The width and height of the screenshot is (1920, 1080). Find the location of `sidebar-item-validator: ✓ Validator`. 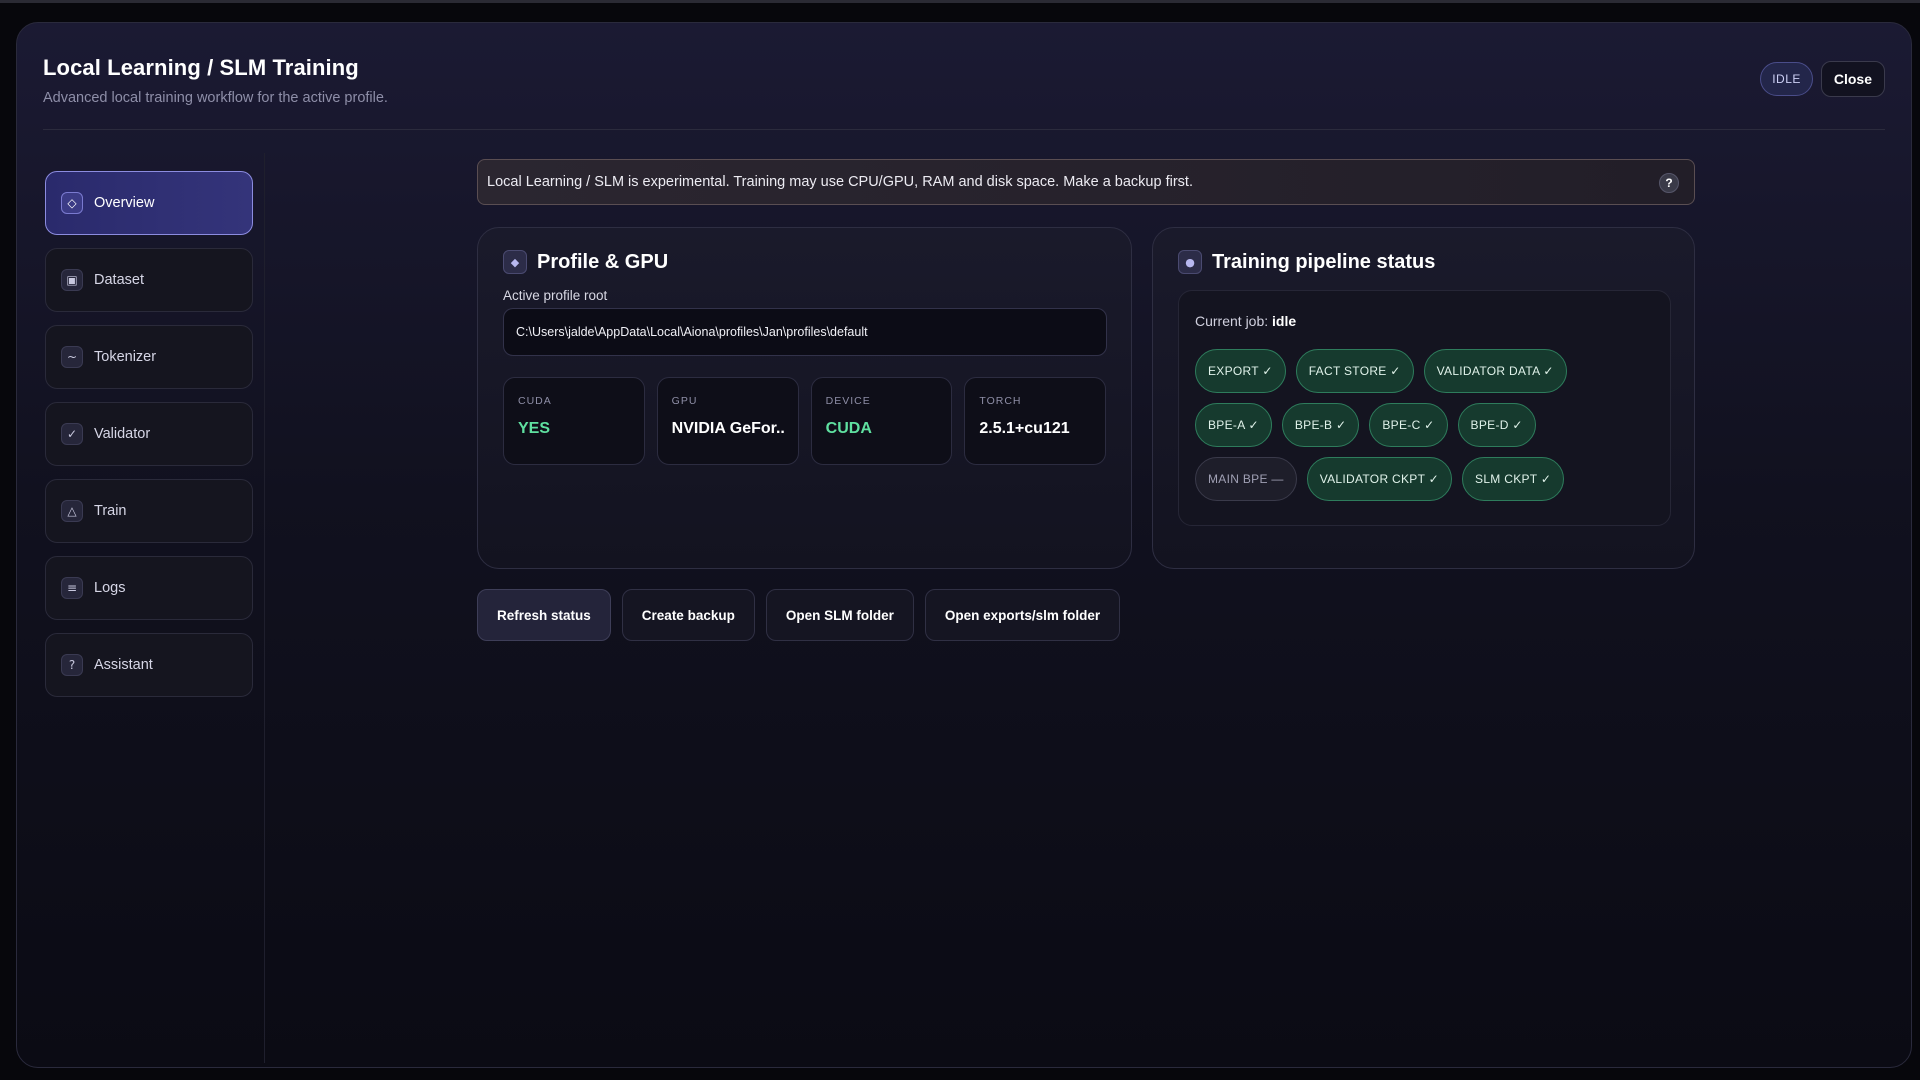

sidebar-item-validator: ✓ Validator is located at coordinates (149, 434).